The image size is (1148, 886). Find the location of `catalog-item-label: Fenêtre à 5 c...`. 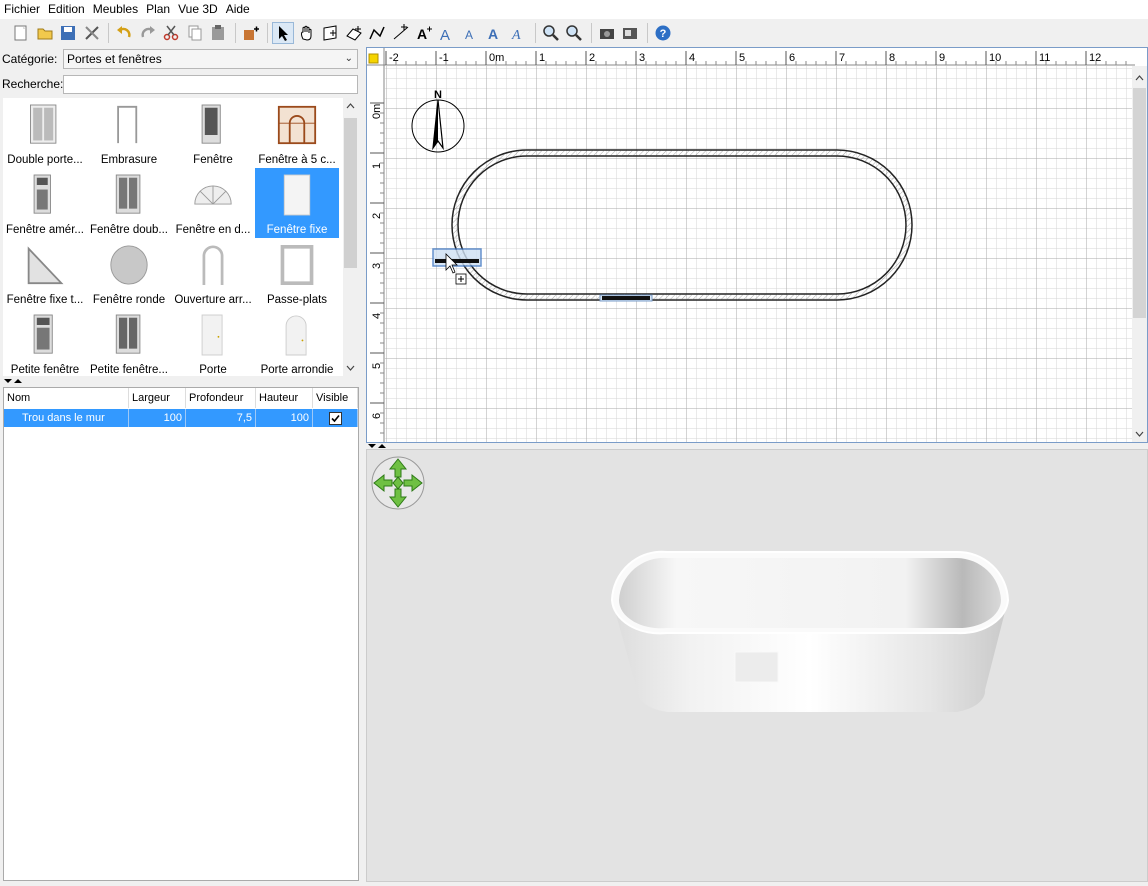

catalog-item-label: Fenêtre à 5 c... is located at coordinates (297, 160).